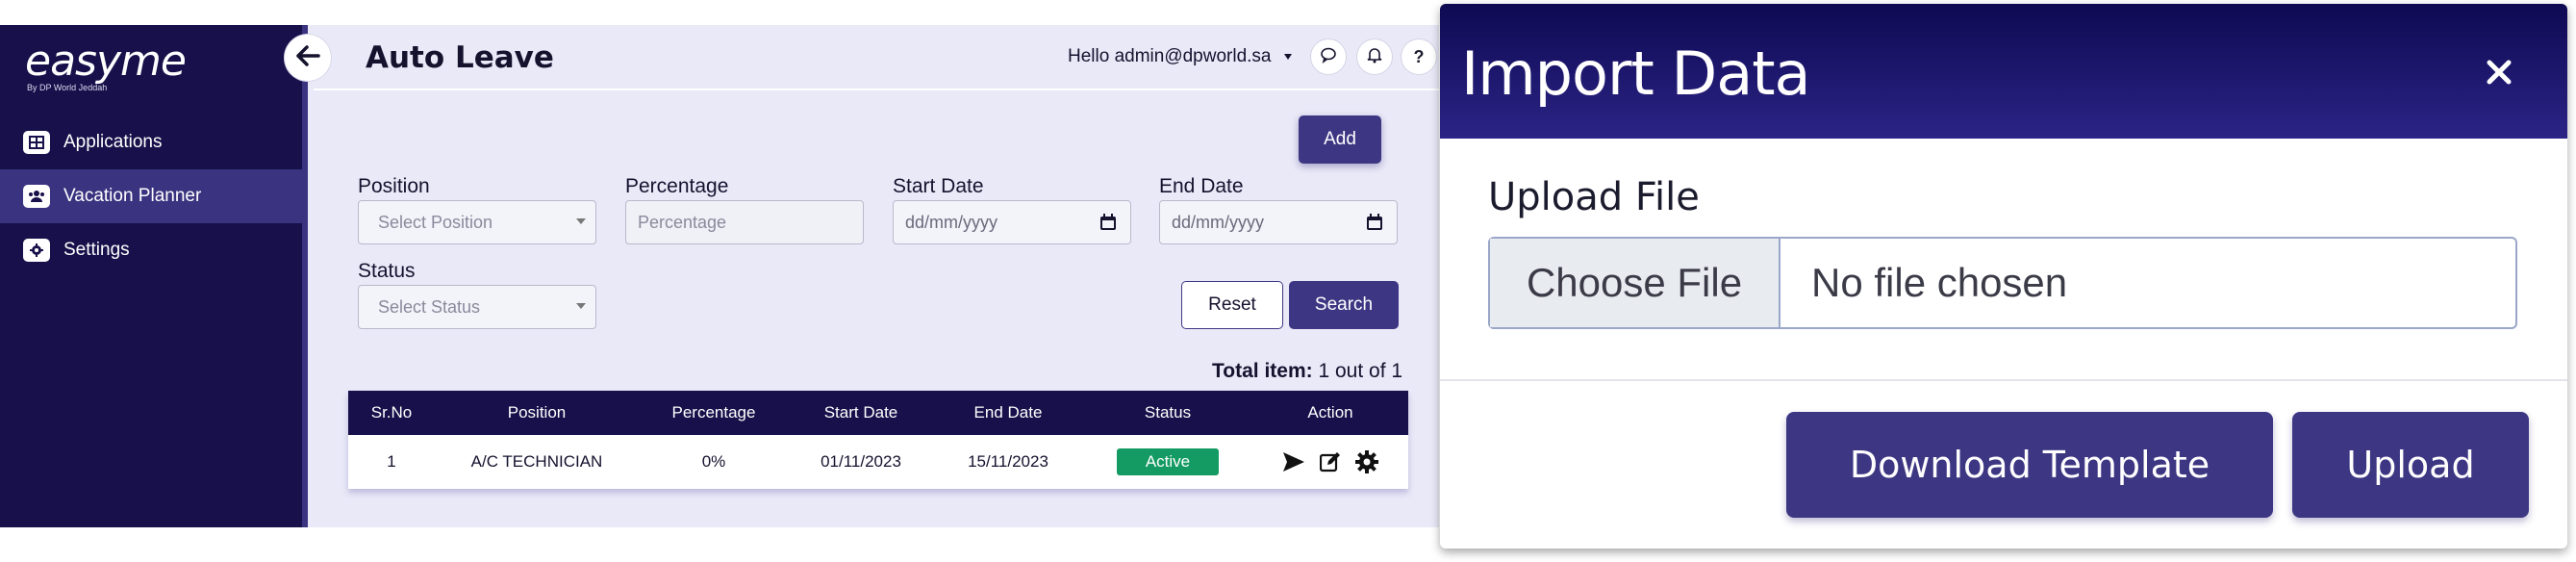  Describe the element at coordinates (876, 57) in the screenshot. I see `top-bar: Auto Leave Hello admin@dpworld.sa ?` at that location.